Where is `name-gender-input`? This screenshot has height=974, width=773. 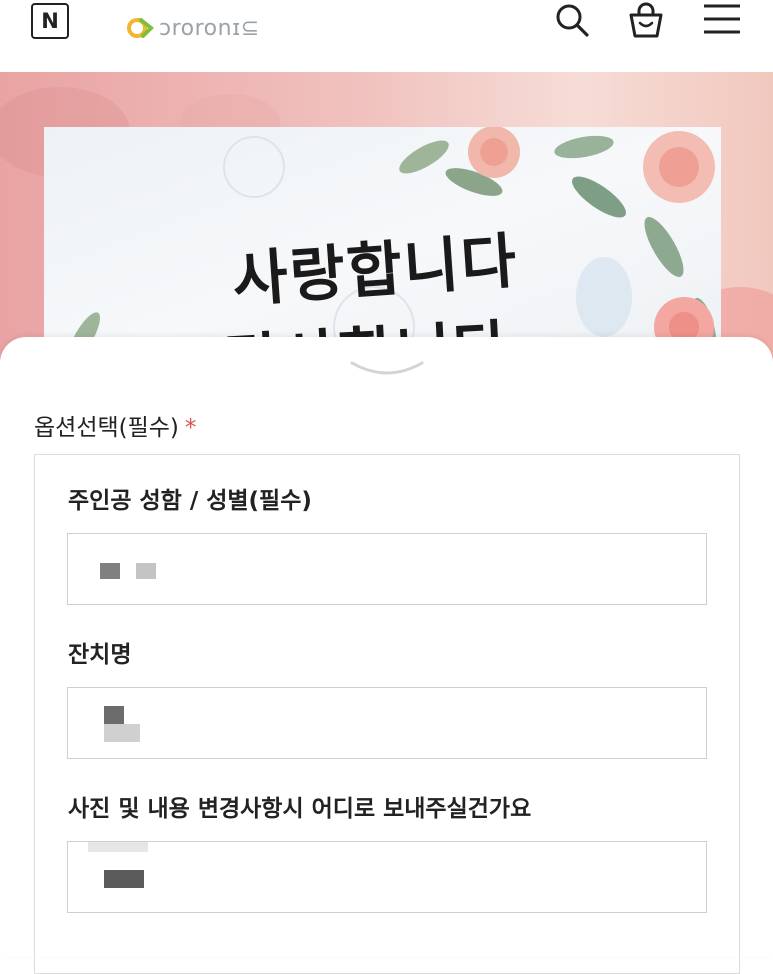 name-gender-input is located at coordinates (387, 569).